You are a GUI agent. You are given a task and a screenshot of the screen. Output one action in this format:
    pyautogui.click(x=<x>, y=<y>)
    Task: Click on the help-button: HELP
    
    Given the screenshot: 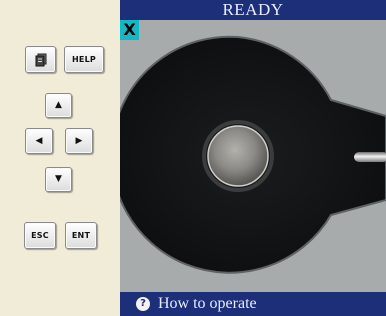 What is the action you would take?
    pyautogui.click(x=84, y=59)
    